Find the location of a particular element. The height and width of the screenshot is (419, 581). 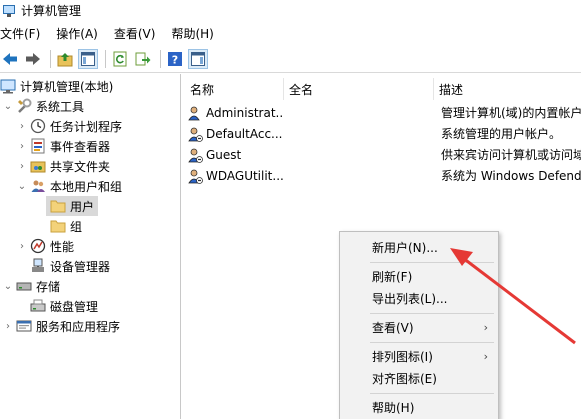

tree-node-users: 用户 is located at coordinates (72, 206).